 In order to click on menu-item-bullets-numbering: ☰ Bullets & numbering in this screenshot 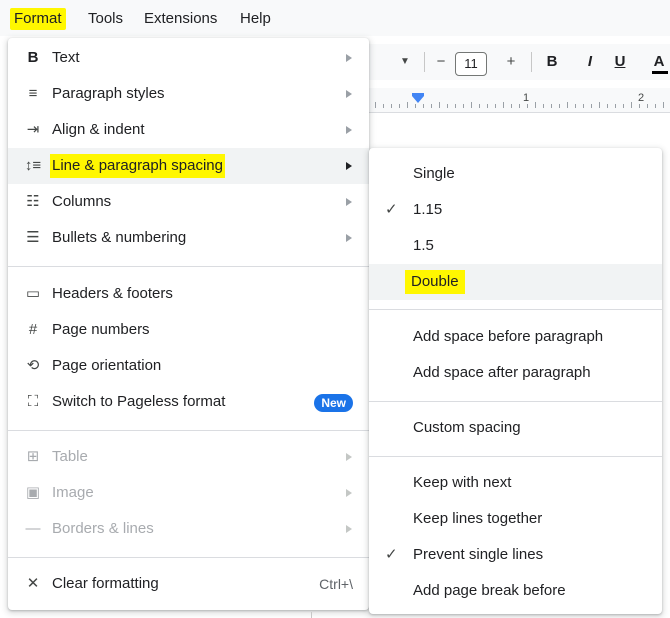, I will do `click(188, 238)`.